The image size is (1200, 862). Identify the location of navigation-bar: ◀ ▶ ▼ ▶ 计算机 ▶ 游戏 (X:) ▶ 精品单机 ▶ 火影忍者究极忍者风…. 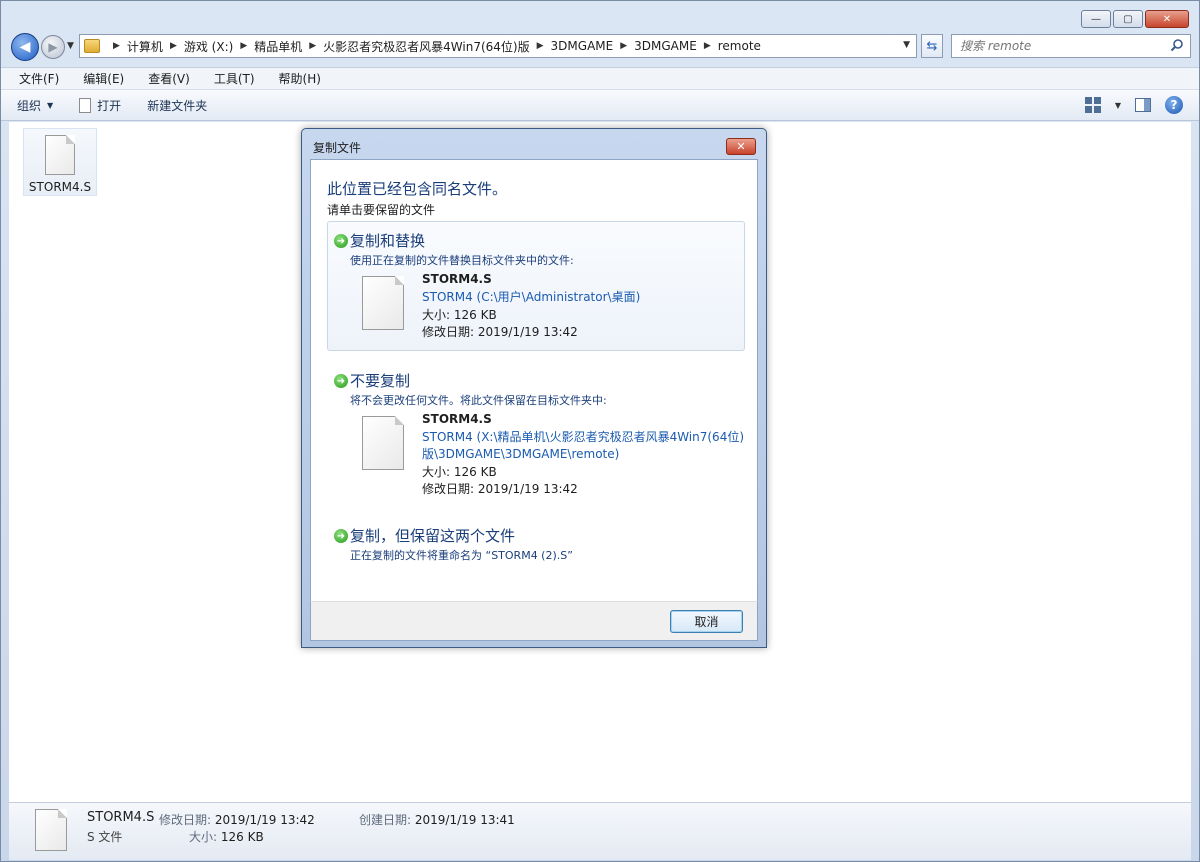
(600, 47).